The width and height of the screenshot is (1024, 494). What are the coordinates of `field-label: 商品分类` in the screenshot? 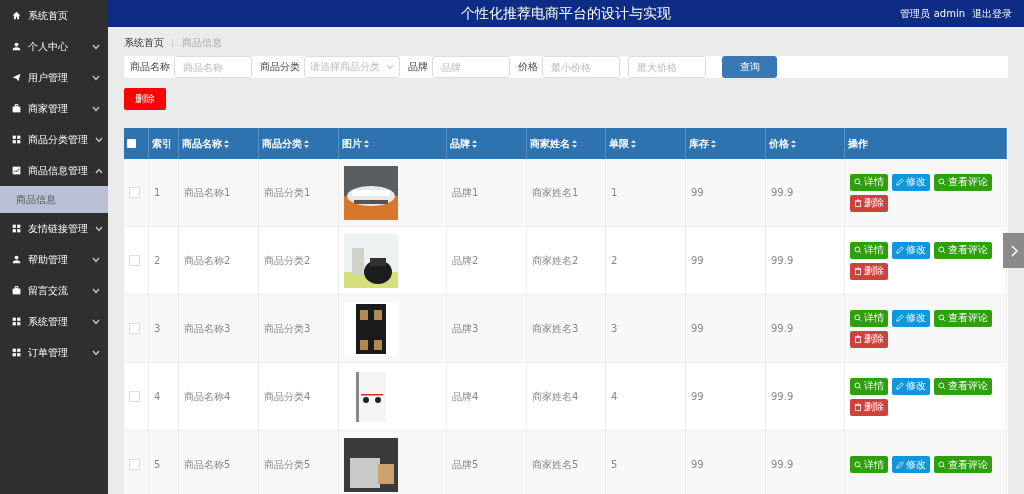 It's located at (280, 67).